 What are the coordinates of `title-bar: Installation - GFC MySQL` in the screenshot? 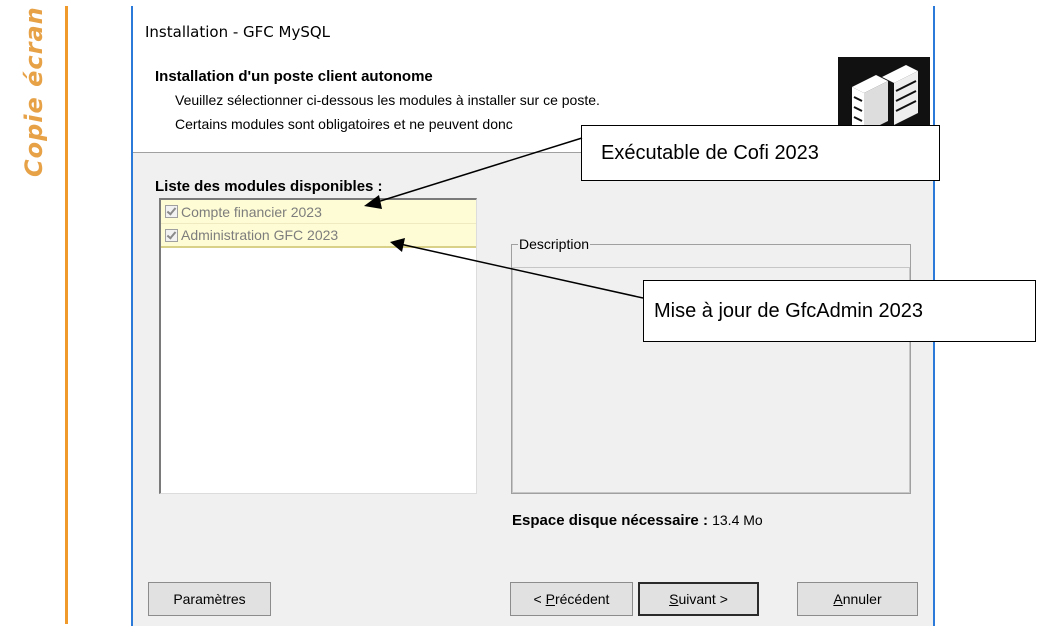 It's located at (533, 29).